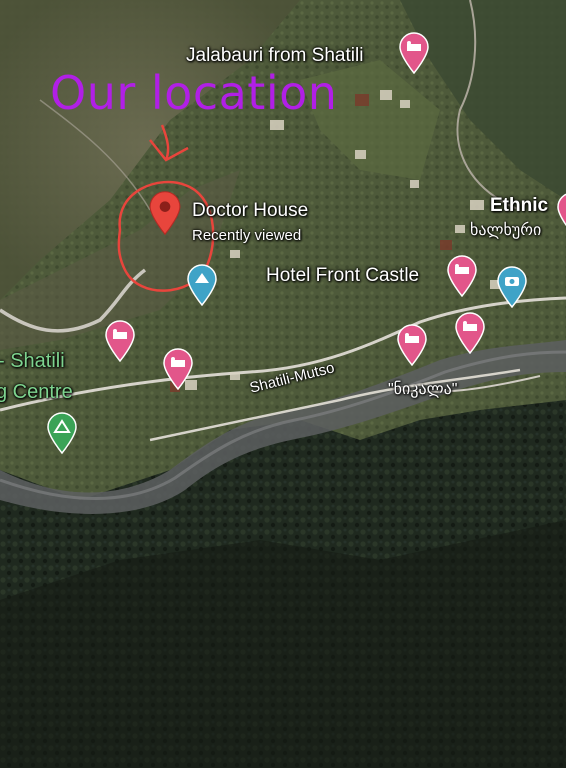 The image size is (566, 768). Describe the element at coordinates (512, 287) in the screenshot. I see `camera-pin-icon` at that location.